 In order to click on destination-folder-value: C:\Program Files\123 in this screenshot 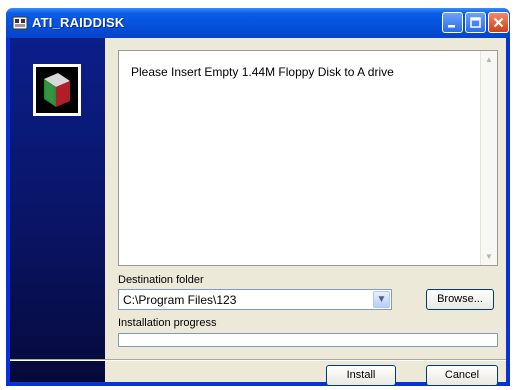, I will do `click(180, 300)`.